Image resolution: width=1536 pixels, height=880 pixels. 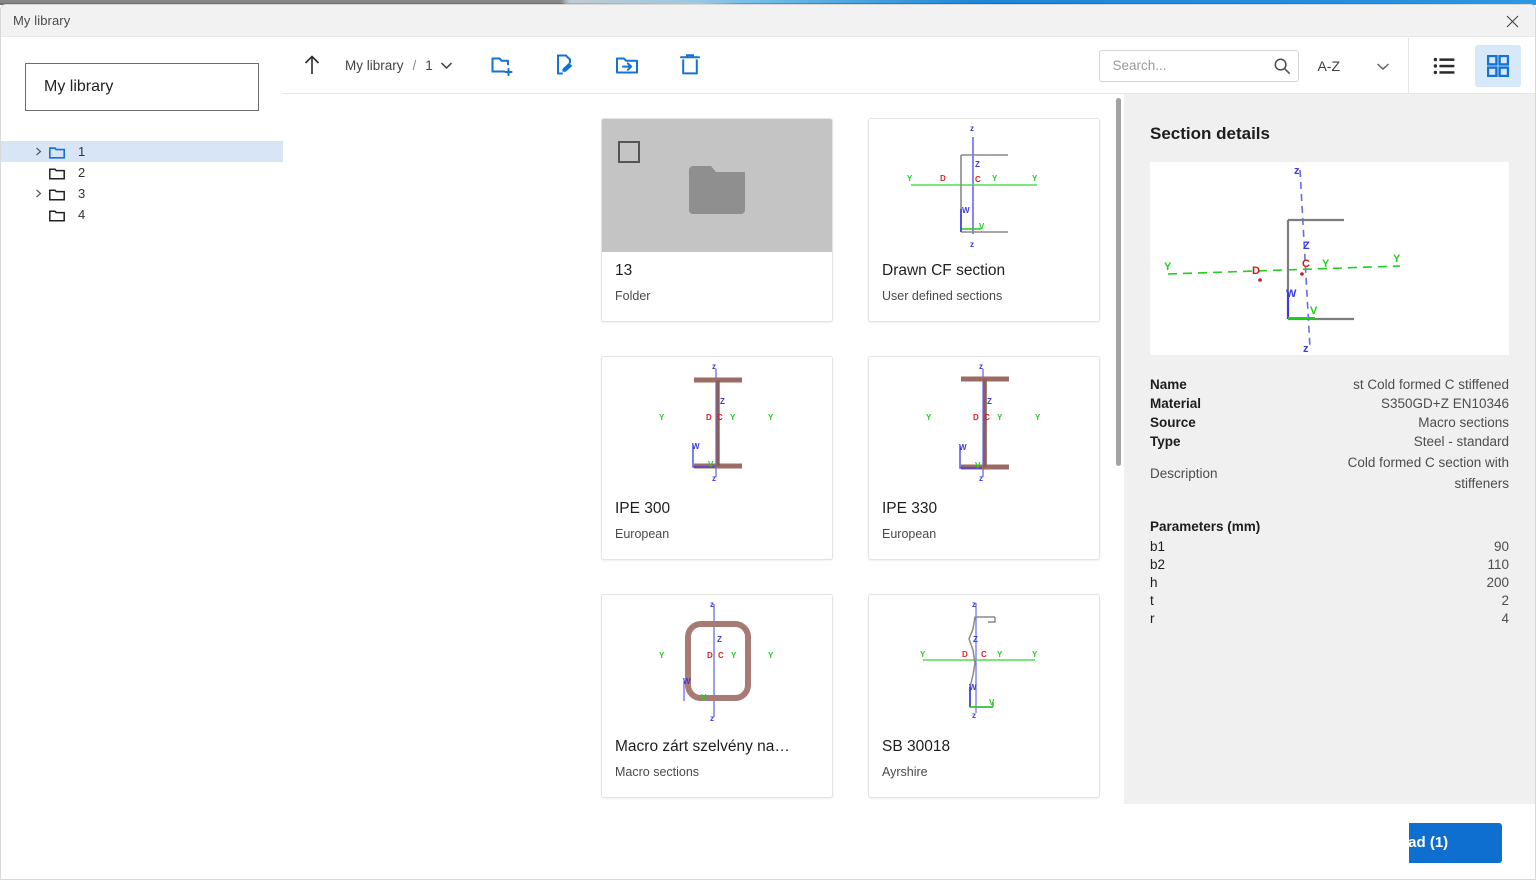 I want to click on folder-tree: 1 2 3 4, so click(x=142, y=183).